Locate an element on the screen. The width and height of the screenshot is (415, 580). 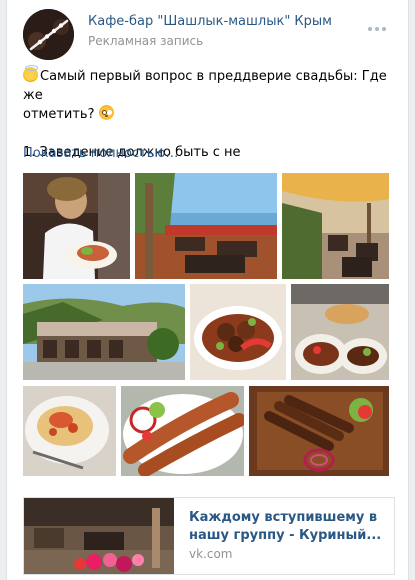
photo-grill-dishes is located at coordinates (340, 332).